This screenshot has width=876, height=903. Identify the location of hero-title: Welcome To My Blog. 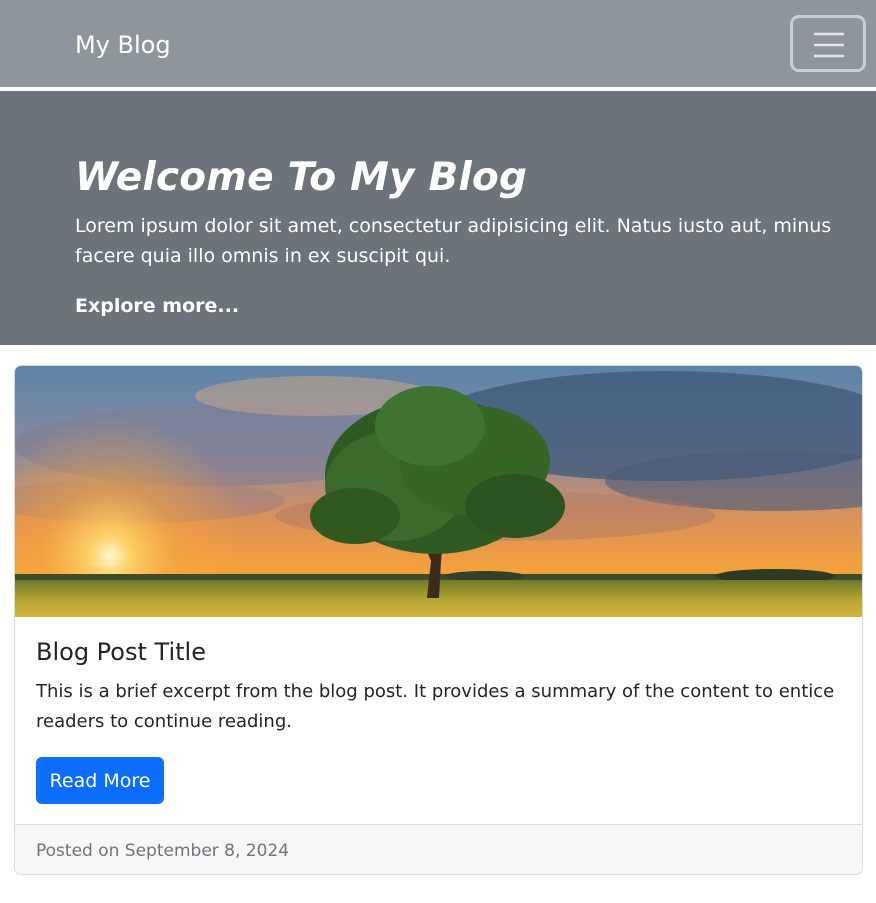
(301, 177).